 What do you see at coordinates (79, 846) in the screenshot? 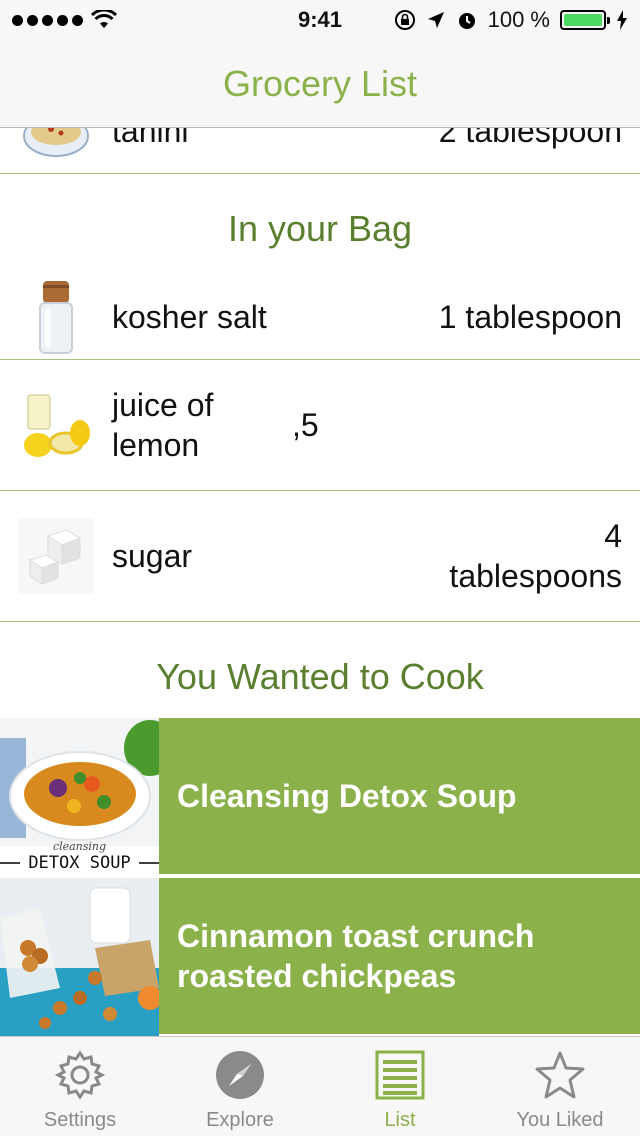
I see `recipe-image-caption-script: cleansing` at bounding box center [79, 846].